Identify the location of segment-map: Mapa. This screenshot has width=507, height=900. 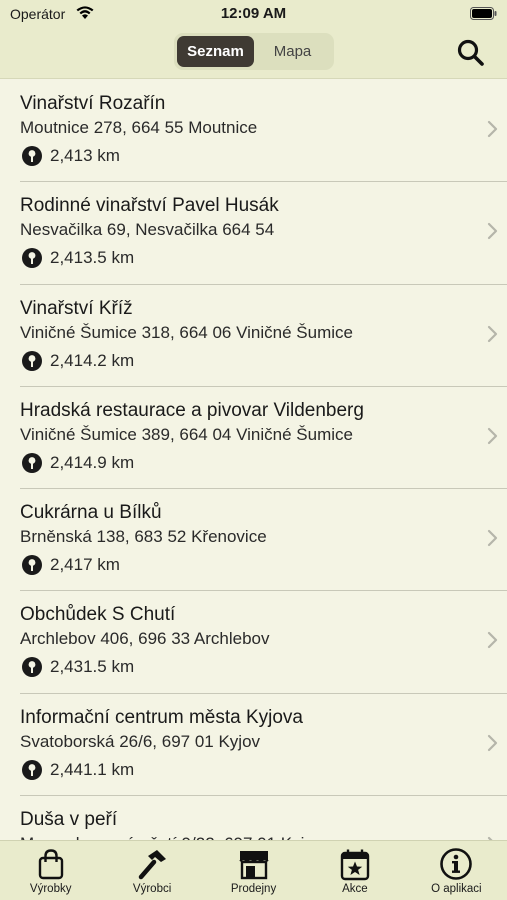
(292, 51).